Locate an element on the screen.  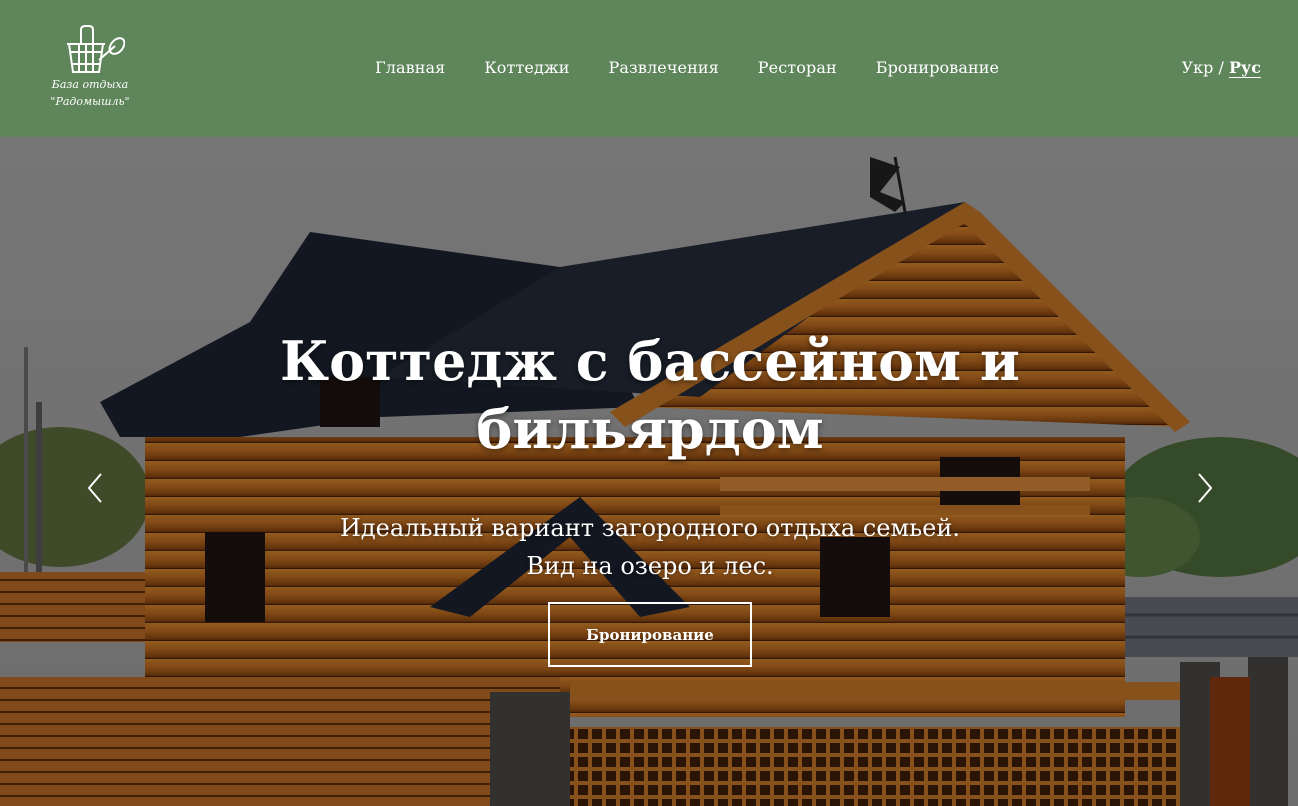
language-switcher: Укр / Рус is located at coordinates (1221, 67).